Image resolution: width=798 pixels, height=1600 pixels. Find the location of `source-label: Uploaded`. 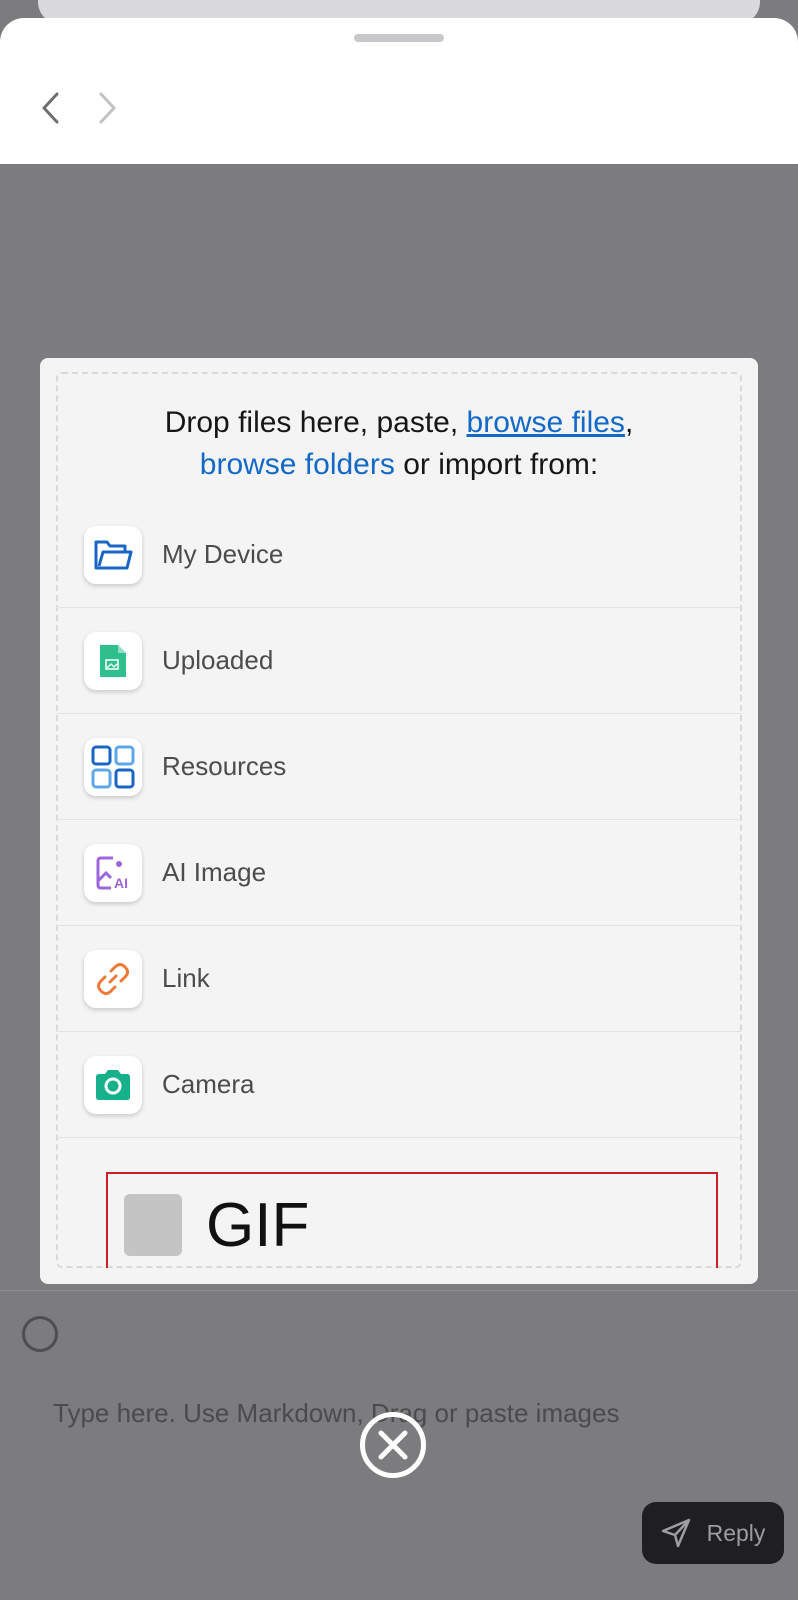

source-label: Uploaded is located at coordinates (218, 660).